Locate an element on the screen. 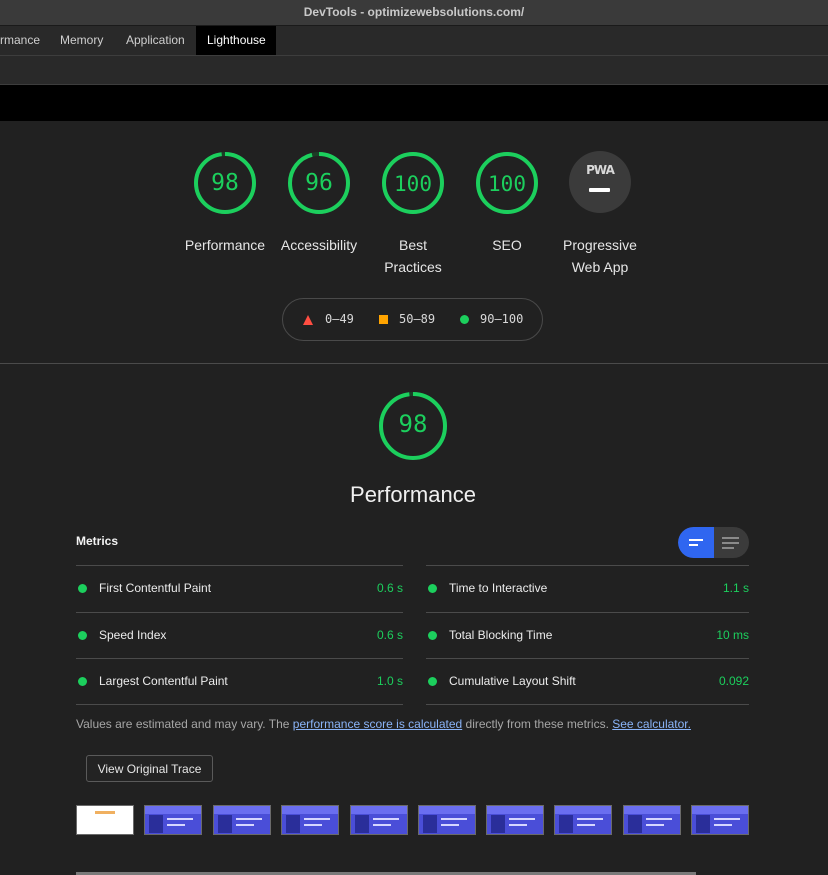  metric-value: 1.1 s is located at coordinates (735, 588).